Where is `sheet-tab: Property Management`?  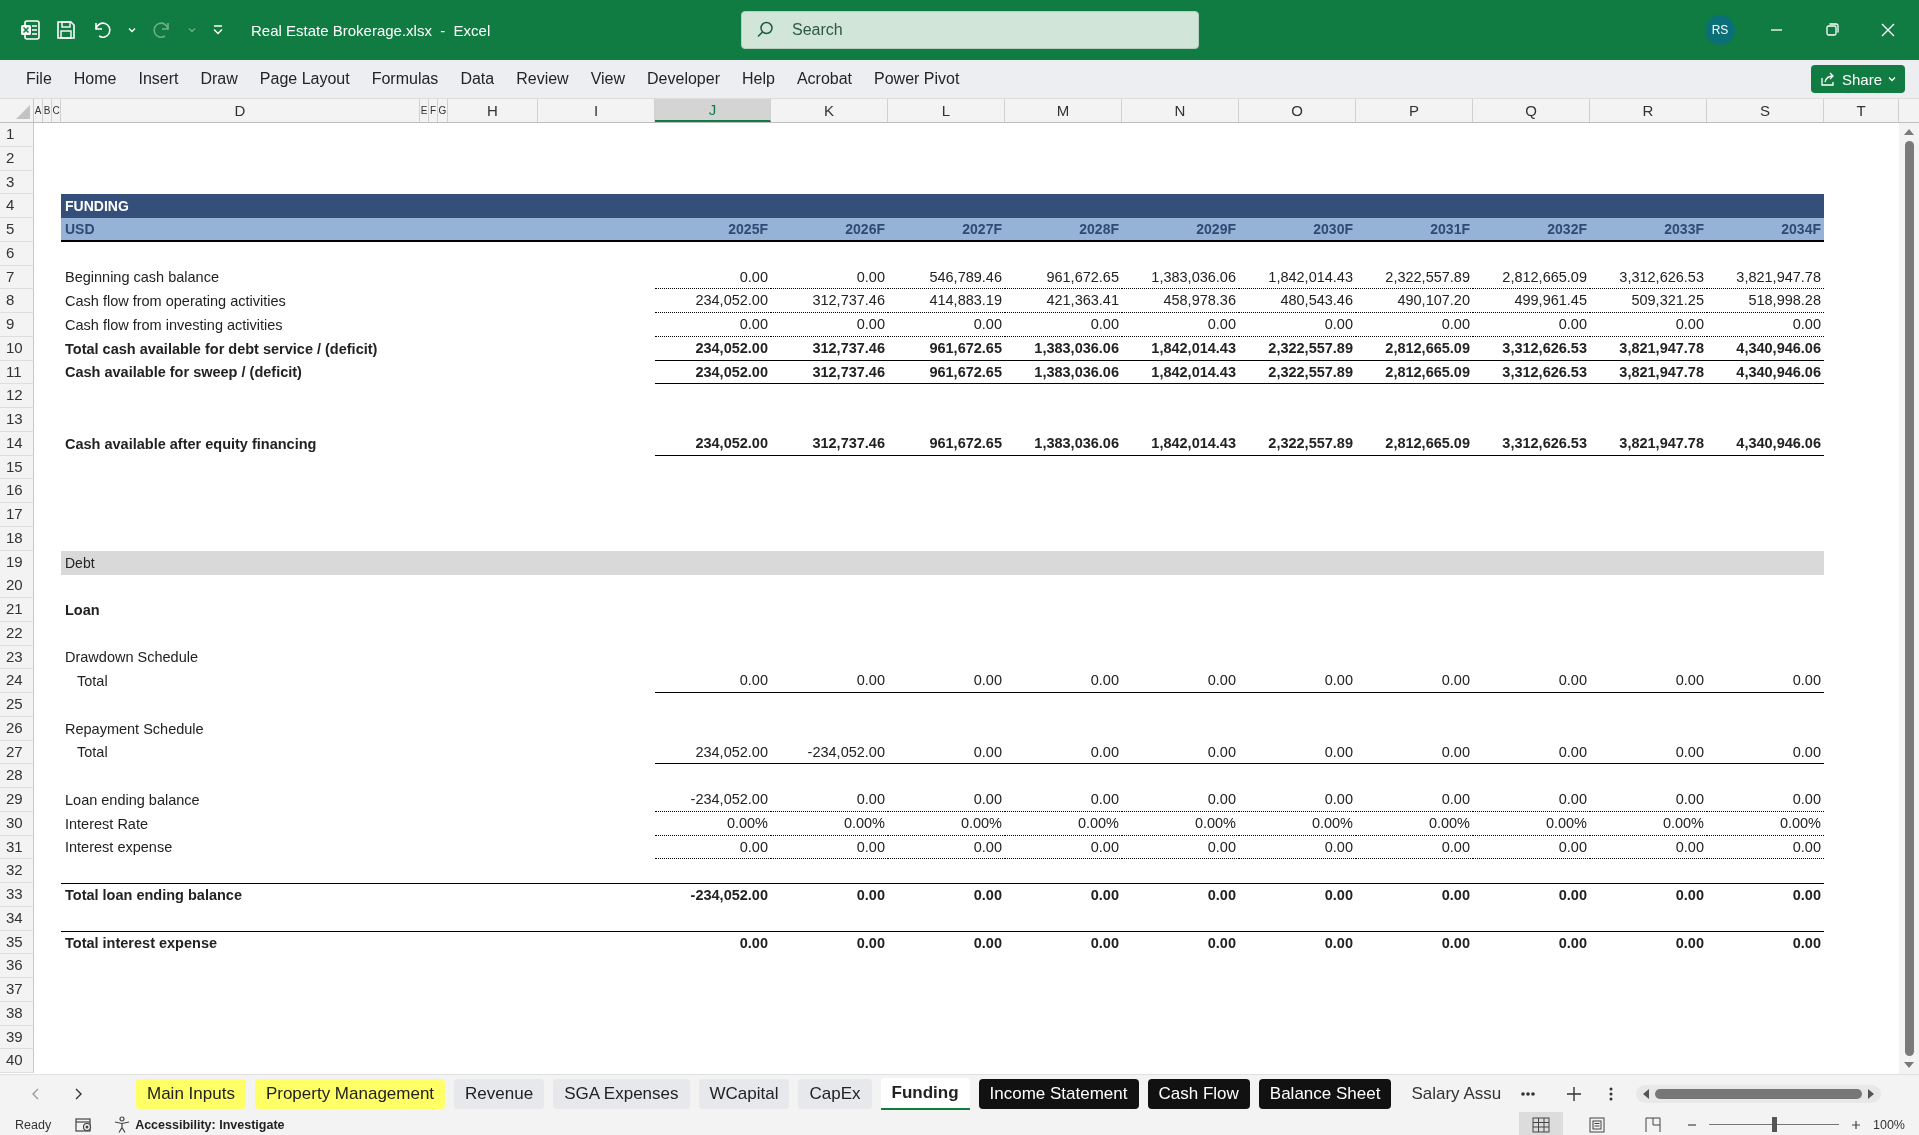 sheet-tab: Property Management is located at coordinates (350, 1093).